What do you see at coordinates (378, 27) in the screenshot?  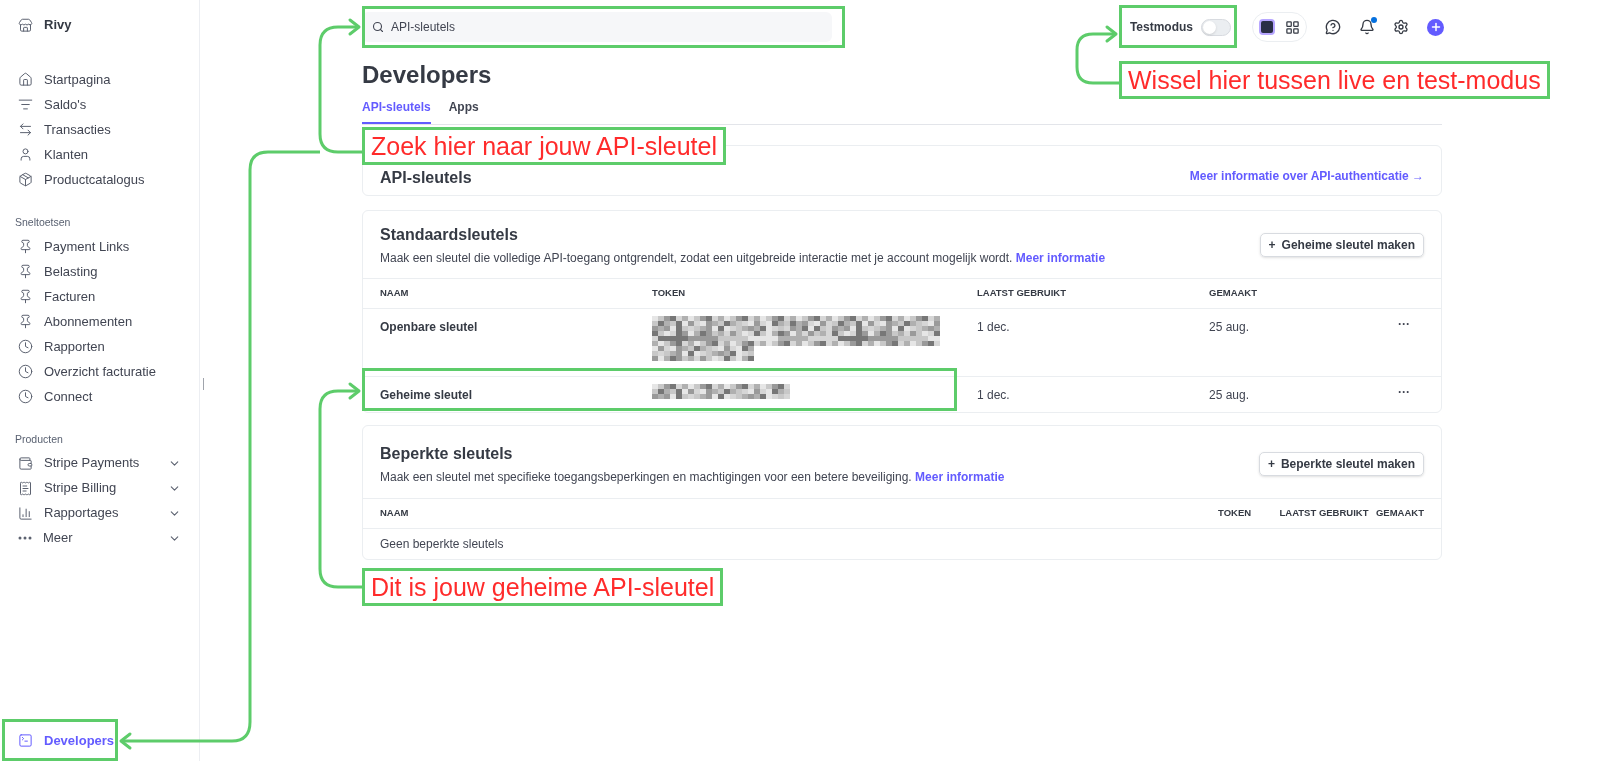 I see `search-icon` at bounding box center [378, 27].